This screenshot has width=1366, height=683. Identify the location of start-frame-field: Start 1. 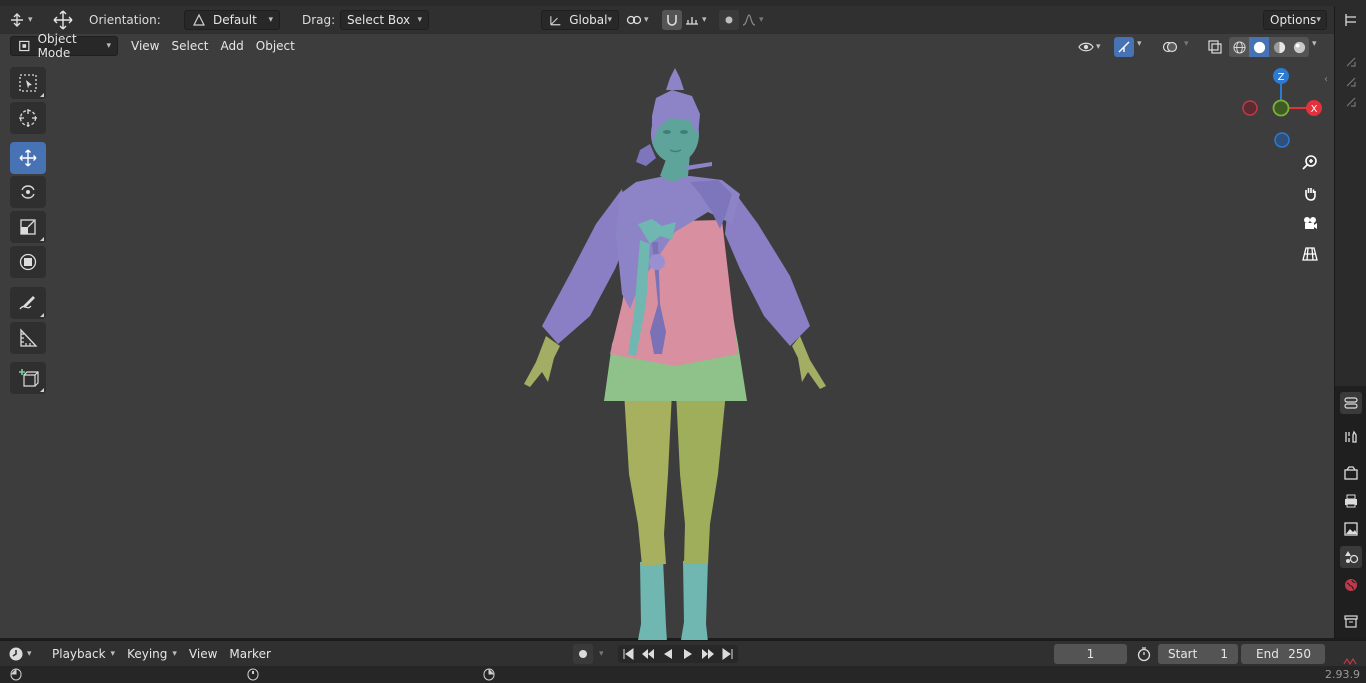
(1198, 654).